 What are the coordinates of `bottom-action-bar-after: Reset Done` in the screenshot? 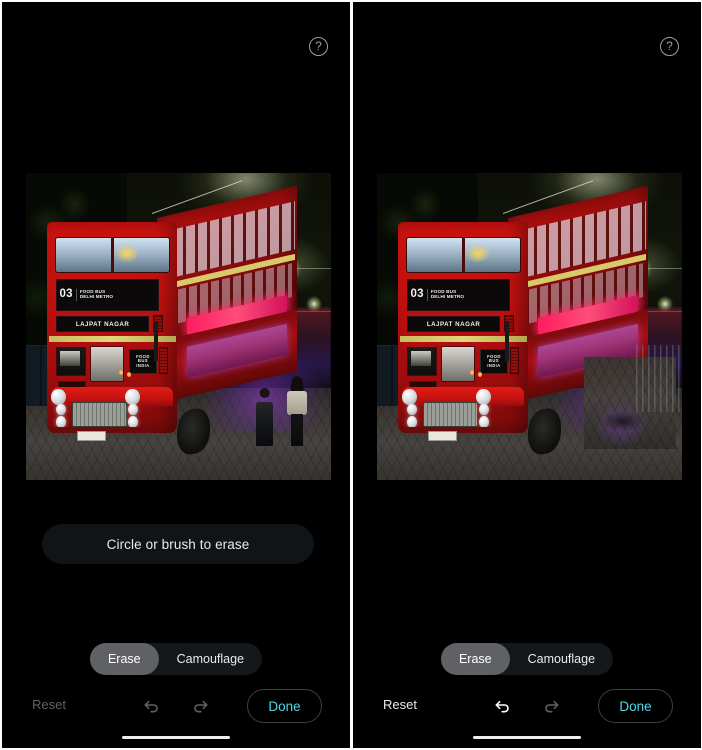 It's located at (527, 706).